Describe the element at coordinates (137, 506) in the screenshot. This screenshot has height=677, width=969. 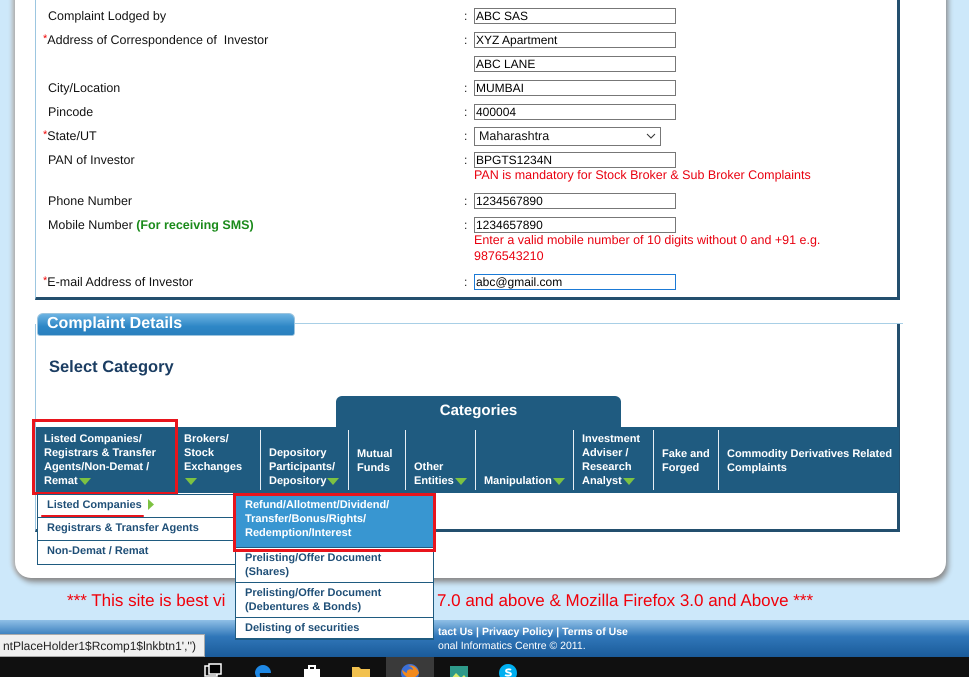
I see `dropdown-menu-item: Listed Companies` at that location.